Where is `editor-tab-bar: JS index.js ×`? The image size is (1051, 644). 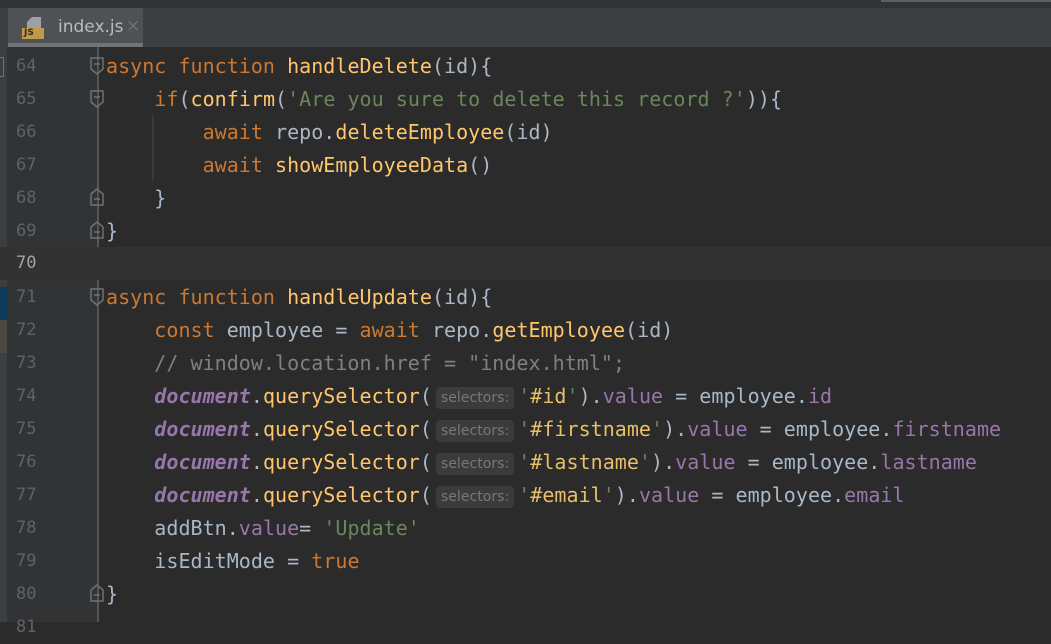
editor-tab-bar: JS index.js × is located at coordinates (525, 27).